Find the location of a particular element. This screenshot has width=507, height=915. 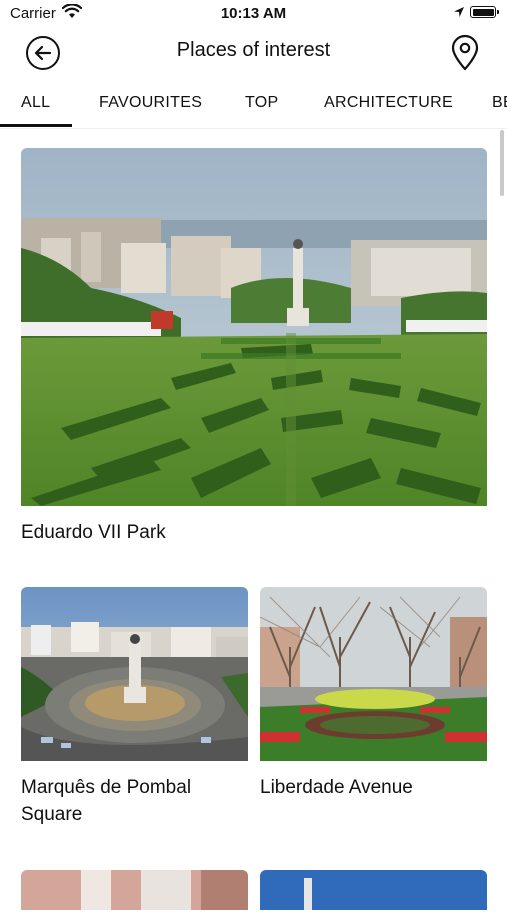

tab-top: TOP is located at coordinates (262, 103).